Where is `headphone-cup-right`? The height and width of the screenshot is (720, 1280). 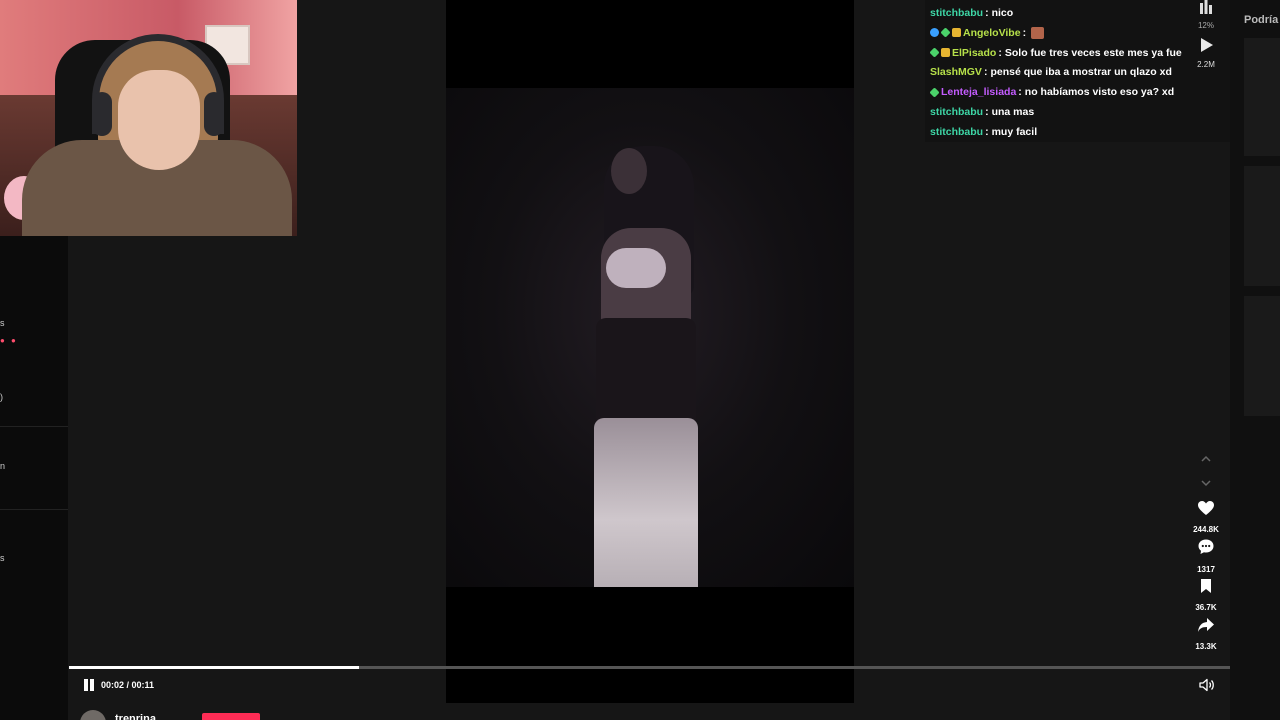
headphone-cup-right is located at coordinates (214, 114).